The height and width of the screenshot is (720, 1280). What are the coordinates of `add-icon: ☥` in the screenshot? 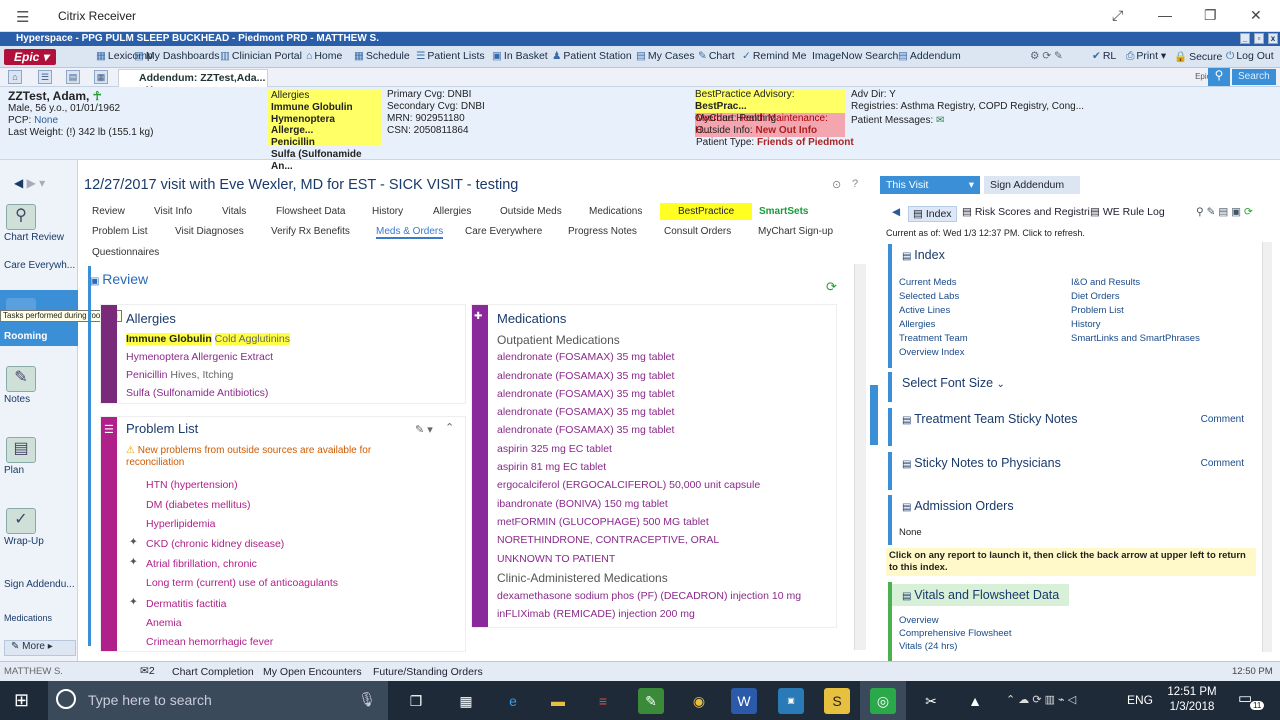 It's located at (97, 96).